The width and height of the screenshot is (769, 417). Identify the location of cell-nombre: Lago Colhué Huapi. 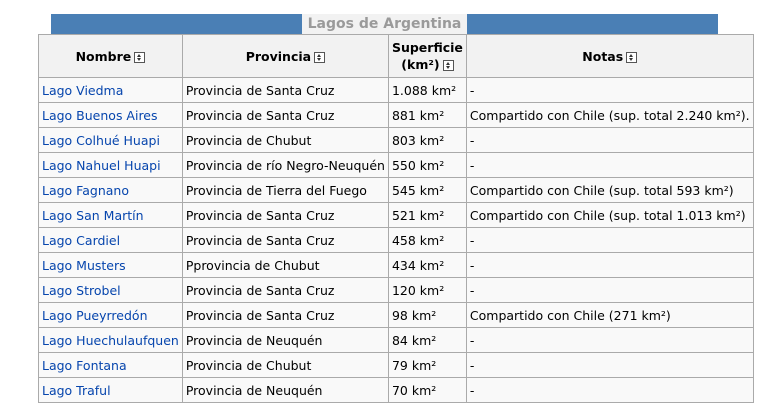
(110, 140).